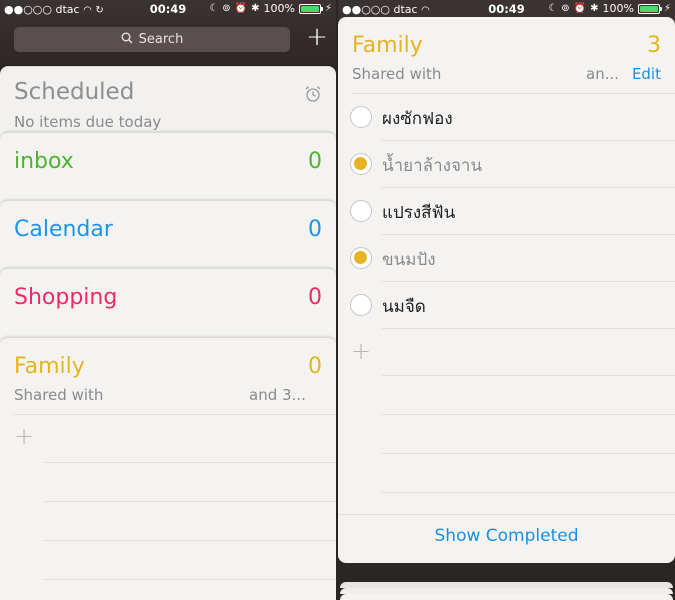 This screenshot has height=600, width=675. Describe the element at coordinates (654, 45) in the screenshot. I see `list-count: 3` at that location.